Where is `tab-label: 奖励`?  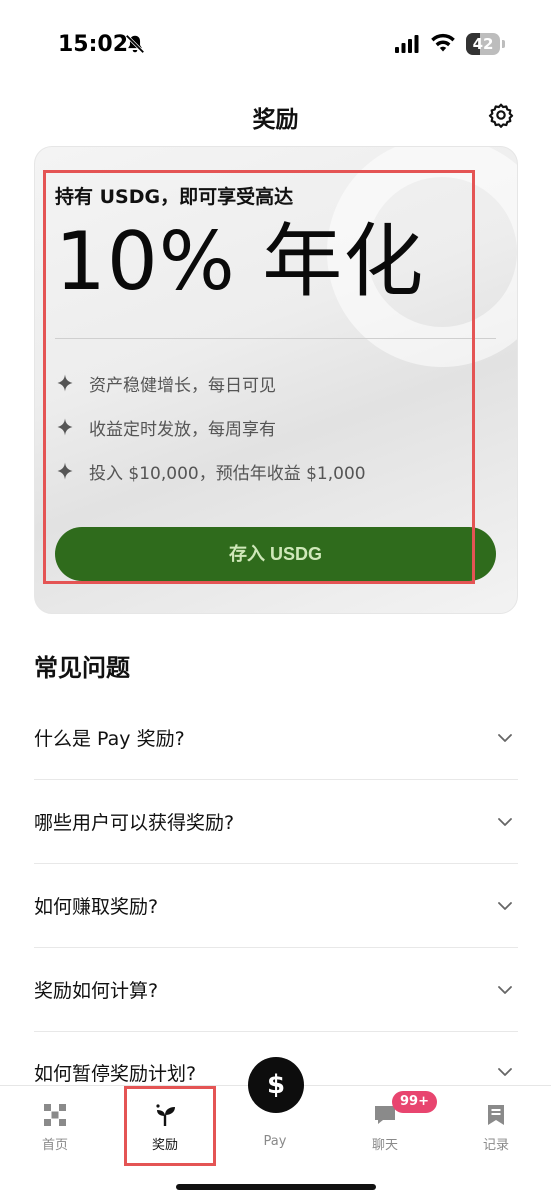
tab-label: 奖励 is located at coordinates (164, 1145).